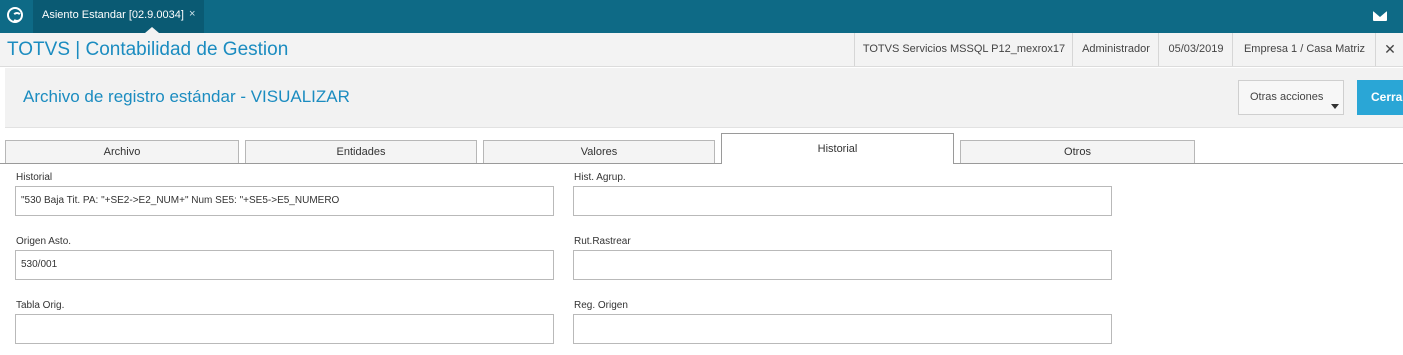  I want to click on hist-agrup-field, so click(842, 201).